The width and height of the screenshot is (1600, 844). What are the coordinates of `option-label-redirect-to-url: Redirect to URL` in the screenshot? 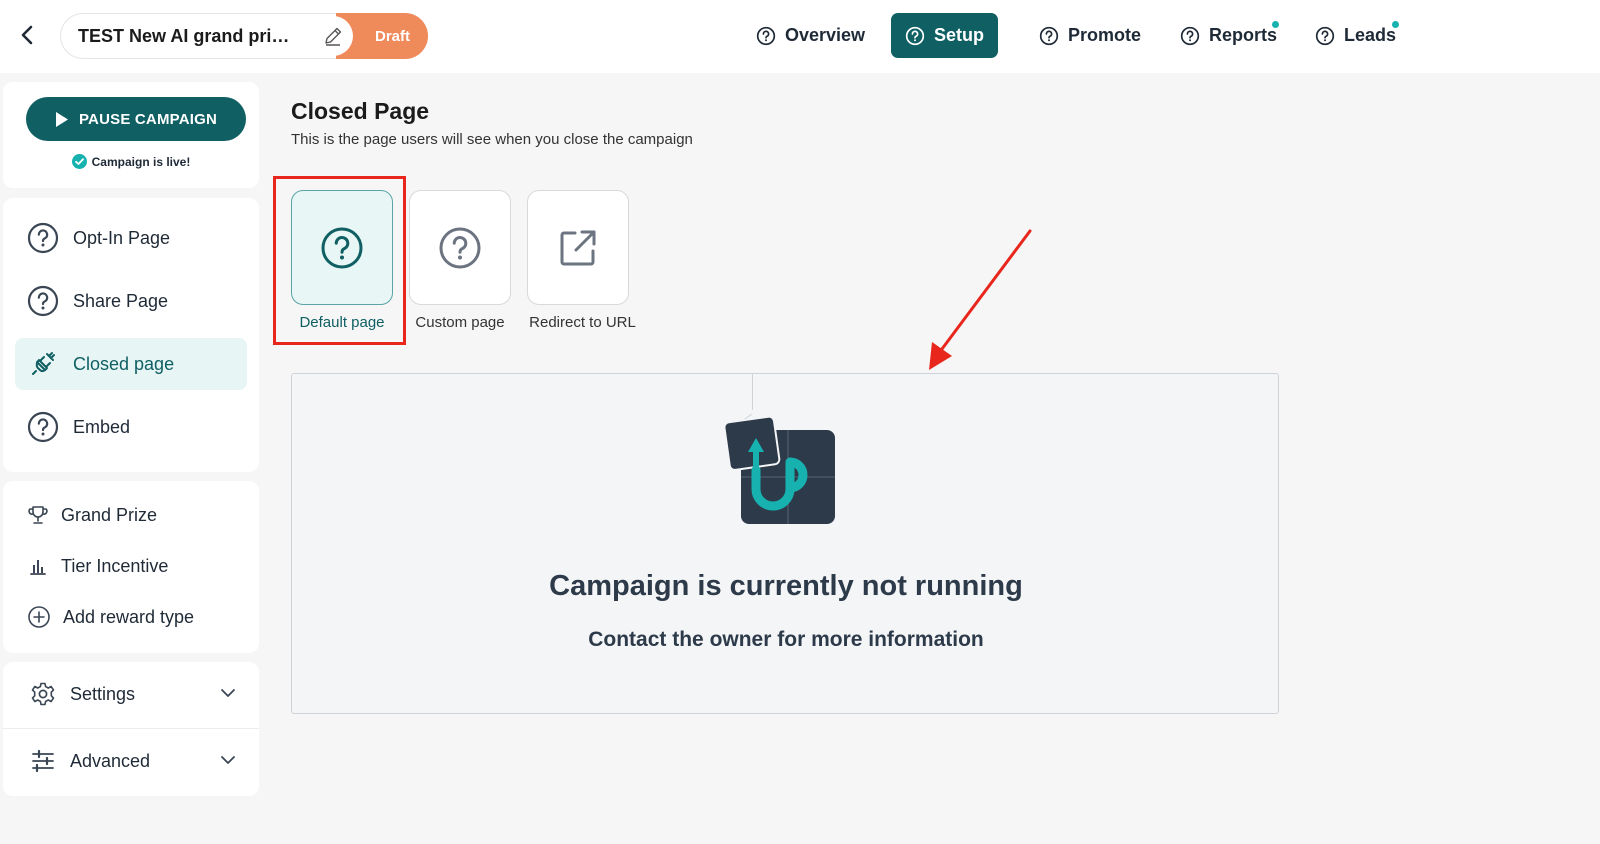 It's located at (582, 322).